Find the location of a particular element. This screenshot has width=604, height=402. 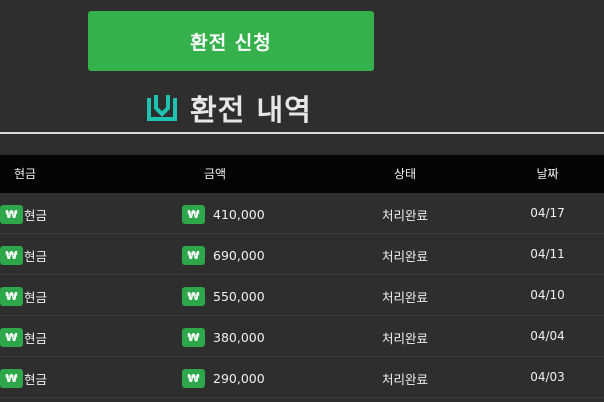

table-row: ₩ 현금 ₩ 290,000 처리완료 04/03 is located at coordinates (302, 377).